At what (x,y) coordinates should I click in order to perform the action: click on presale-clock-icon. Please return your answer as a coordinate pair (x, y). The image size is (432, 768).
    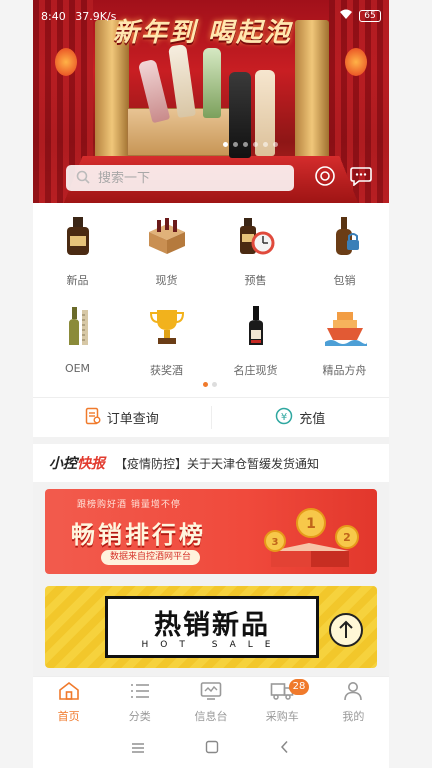
    Looking at the image, I should click on (256, 236).